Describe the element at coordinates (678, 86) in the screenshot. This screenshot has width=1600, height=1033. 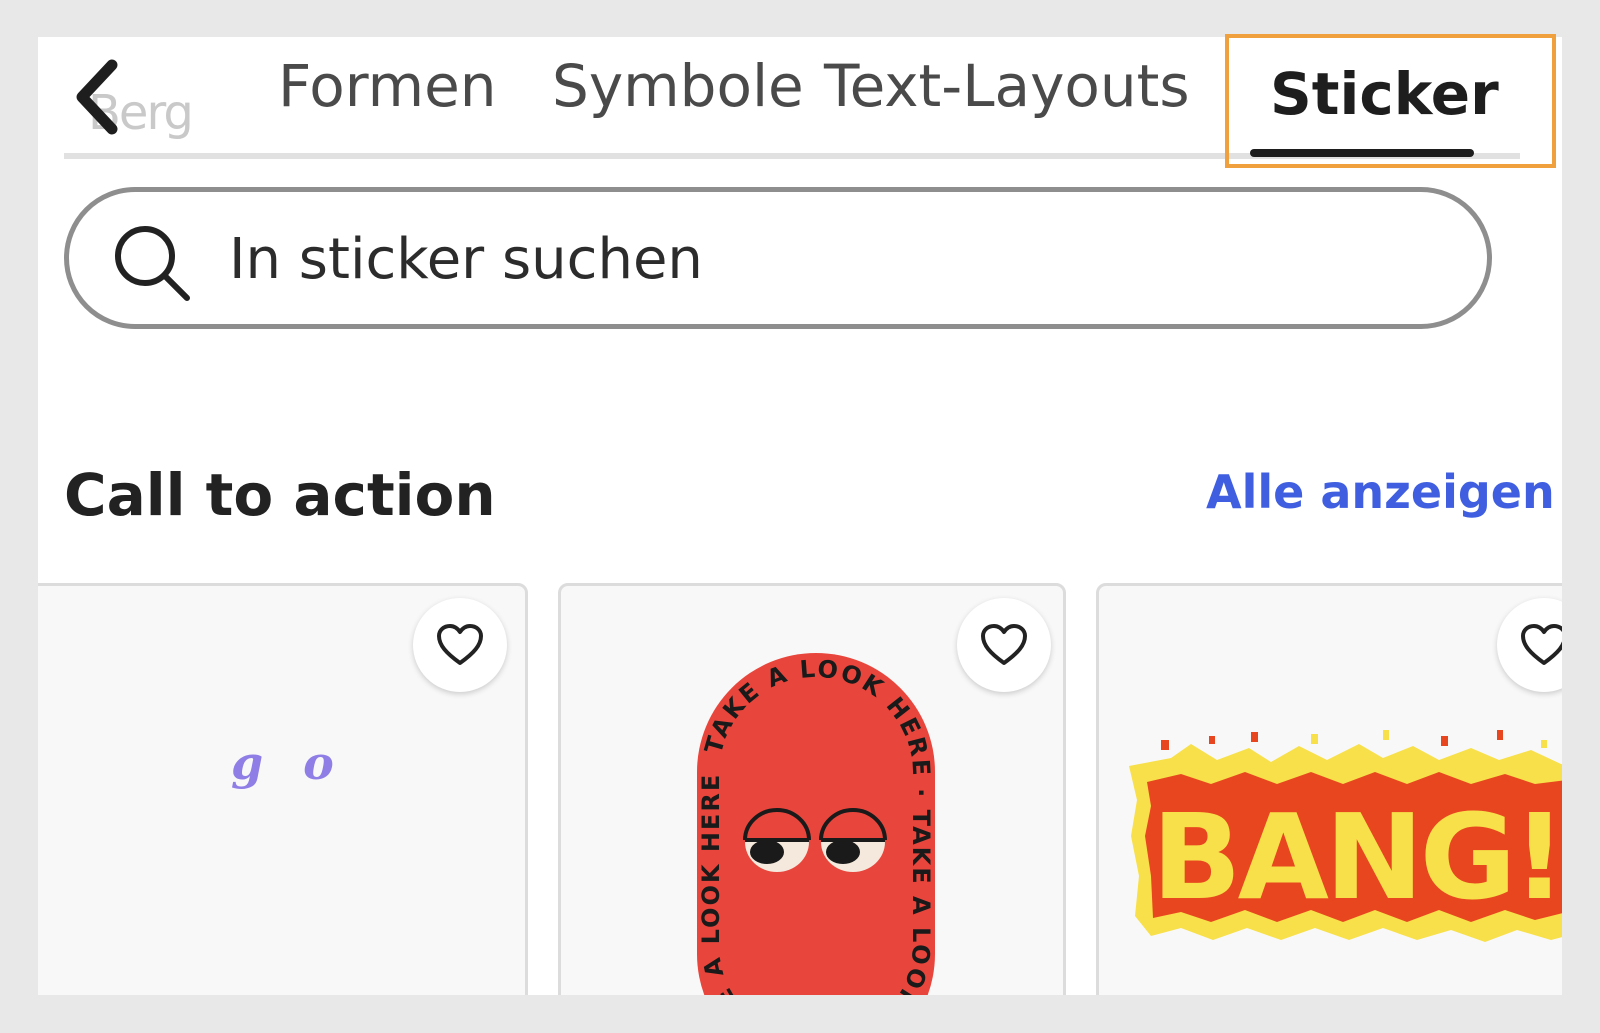
I see `tab-symbole: Symbole` at that location.